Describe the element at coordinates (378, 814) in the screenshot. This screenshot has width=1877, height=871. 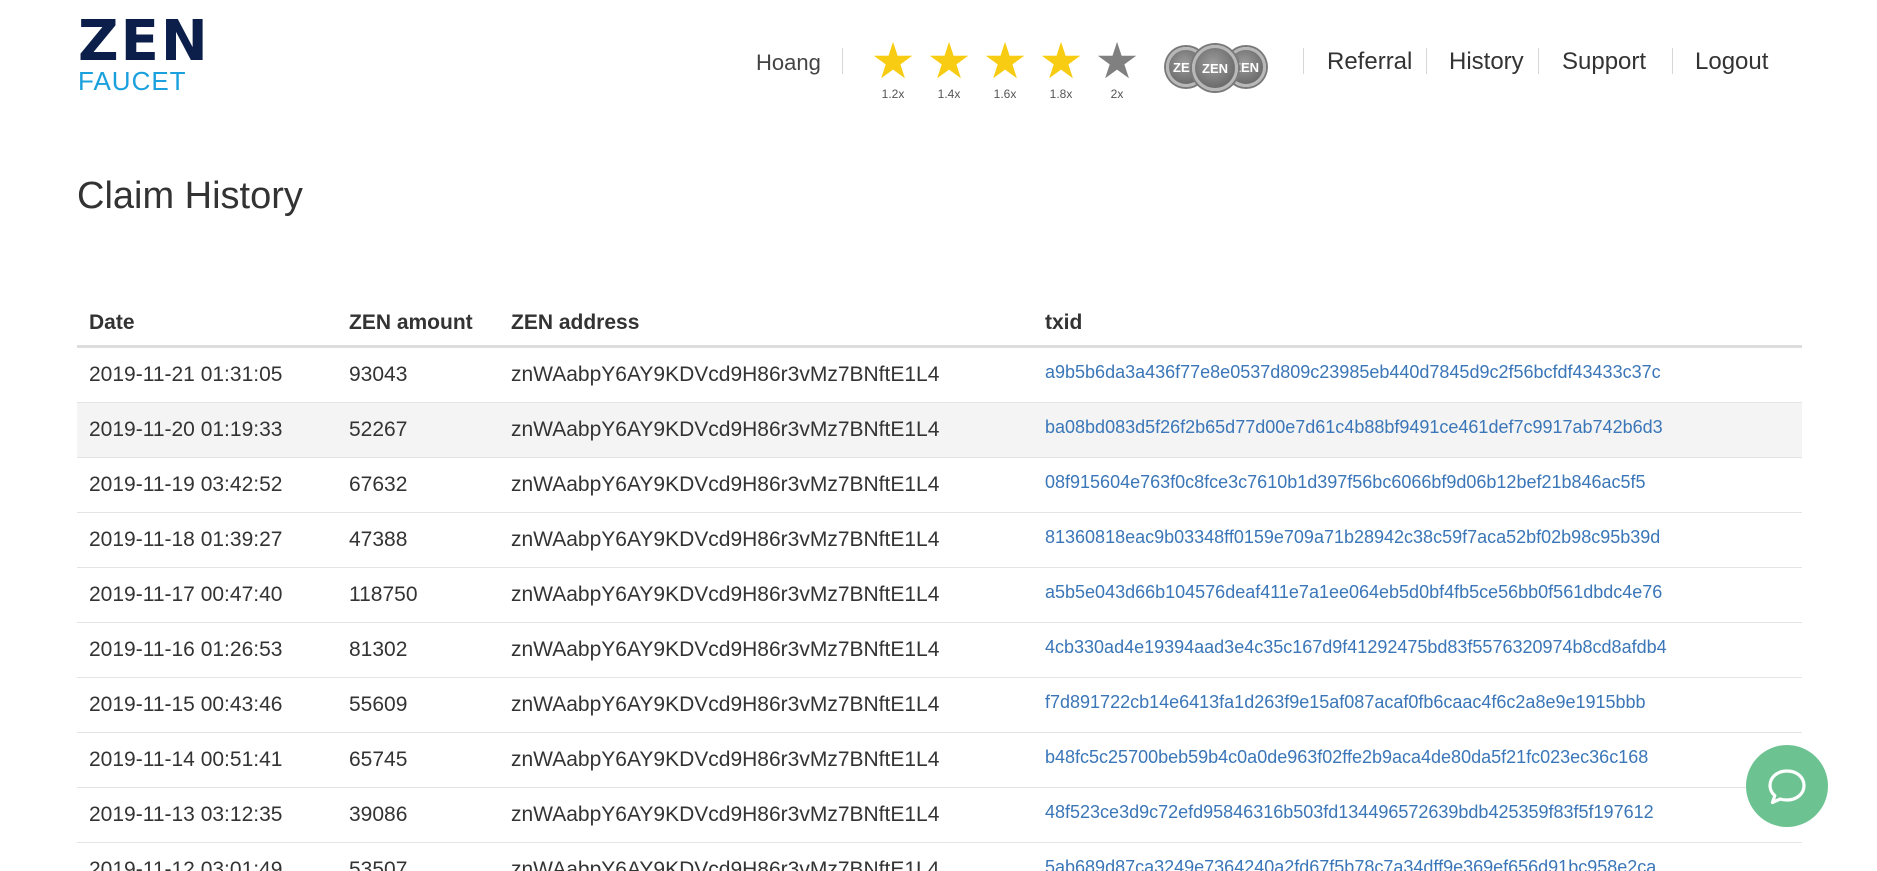
I see `cell-amount: 39086` at that location.